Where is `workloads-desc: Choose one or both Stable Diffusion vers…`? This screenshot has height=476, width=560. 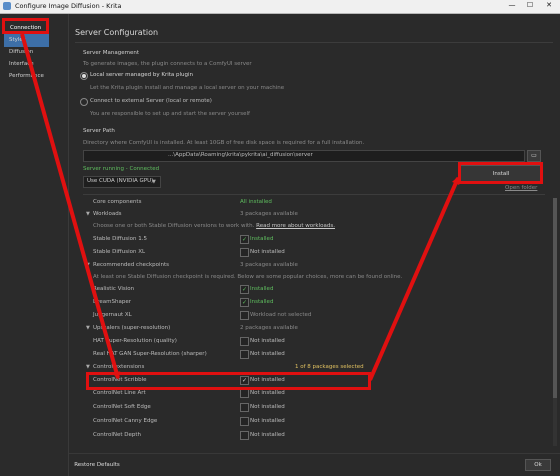 workloads-desc: Choose one or both Stable Diffusion vers… is located at coordinates (214, 226).